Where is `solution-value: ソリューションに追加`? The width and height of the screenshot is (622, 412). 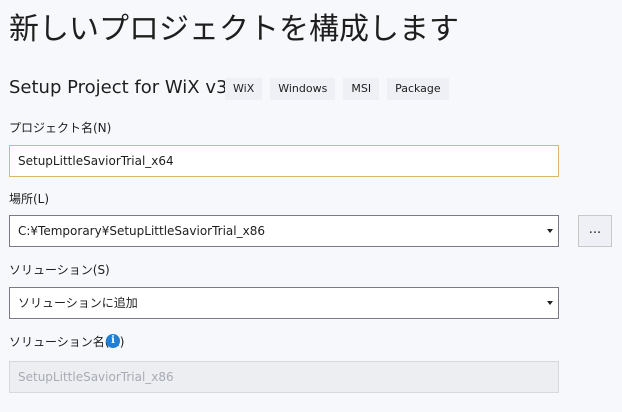 solution-value: ソリューションに追加 is located at coordinates (78, 303).